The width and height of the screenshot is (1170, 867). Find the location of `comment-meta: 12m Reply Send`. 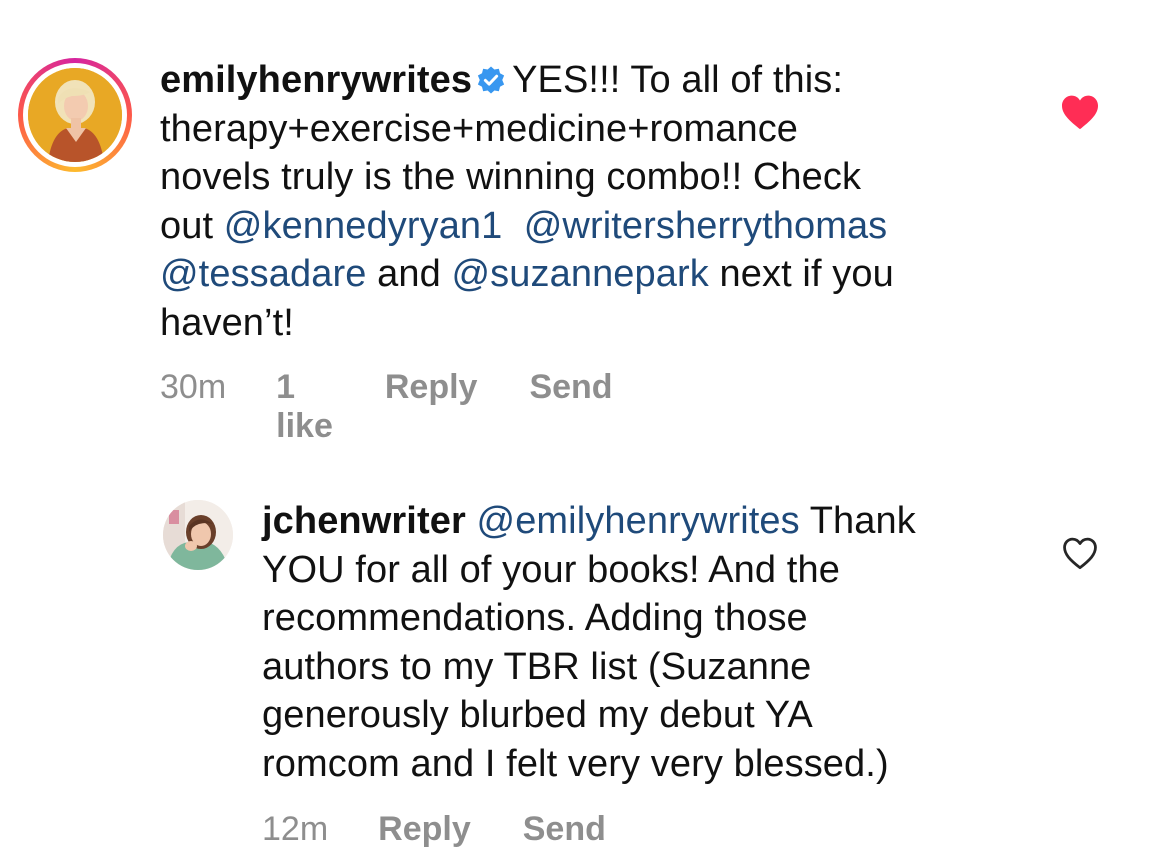

comment-meta: 12m Reply Send is located at coordinates (434, 829).